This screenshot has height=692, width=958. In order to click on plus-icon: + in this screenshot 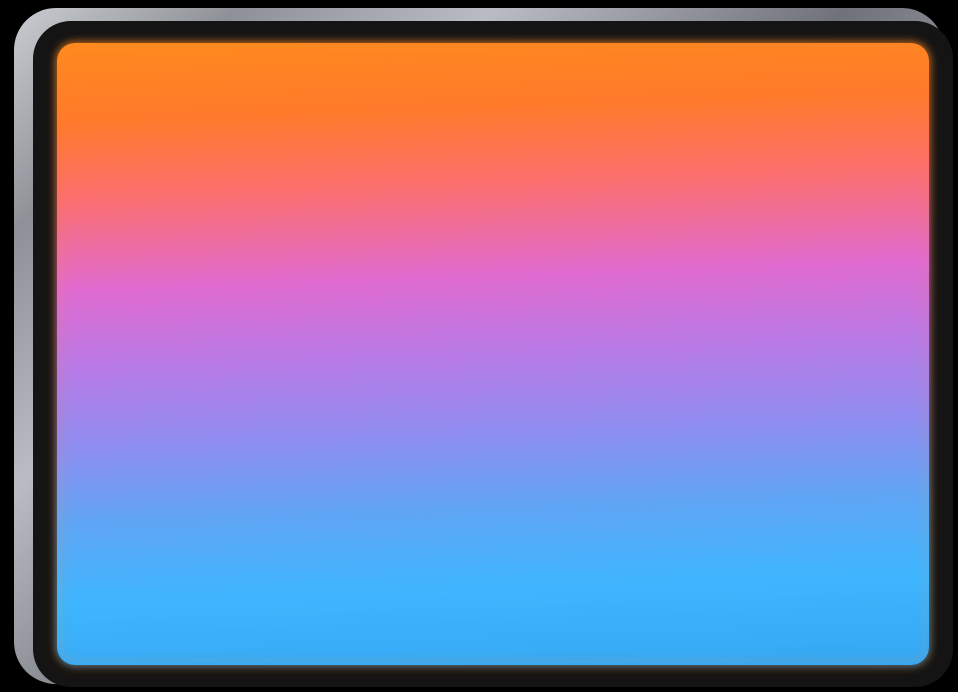, I will do `click(269, 598)`.